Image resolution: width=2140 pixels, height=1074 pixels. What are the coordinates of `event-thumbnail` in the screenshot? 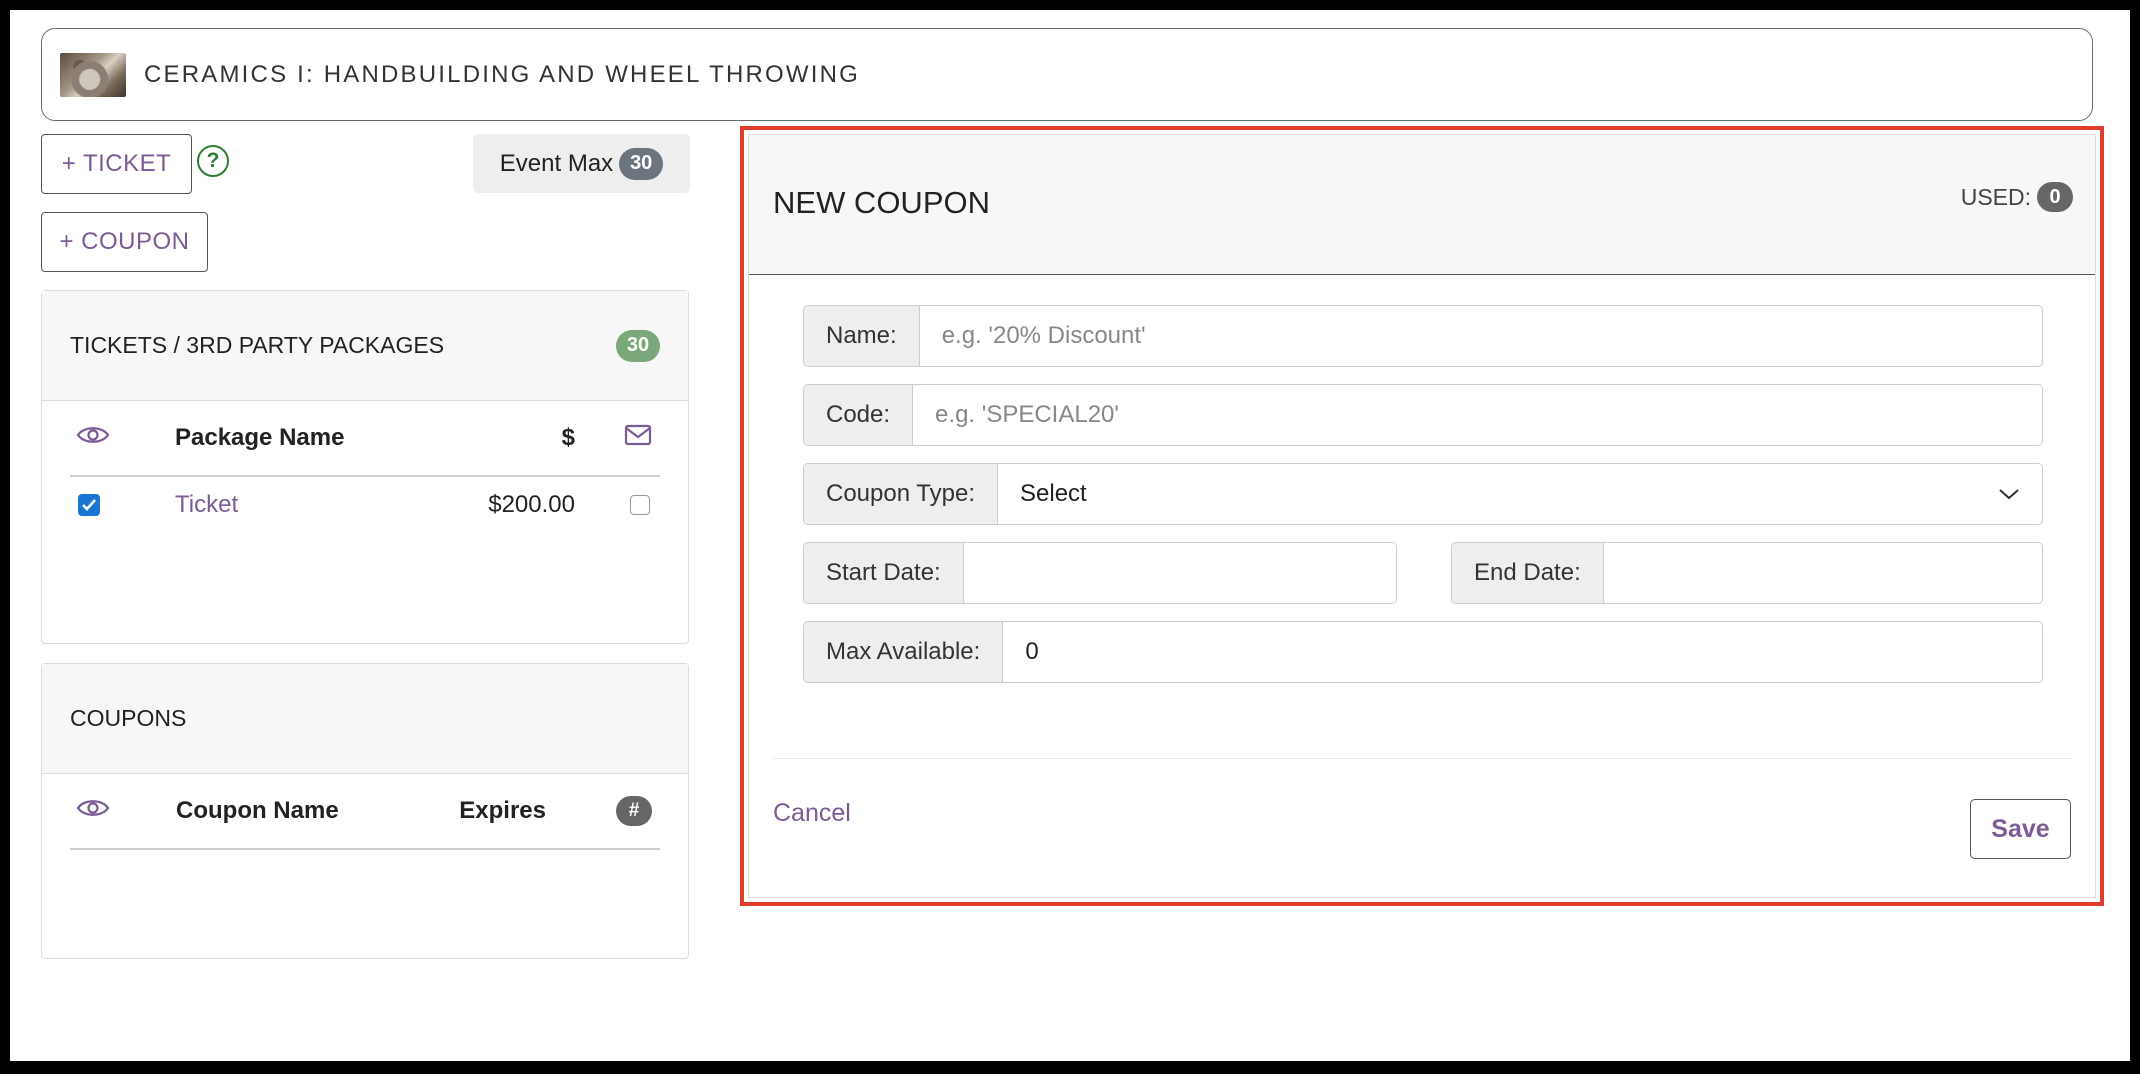 It's located at (93, 74).